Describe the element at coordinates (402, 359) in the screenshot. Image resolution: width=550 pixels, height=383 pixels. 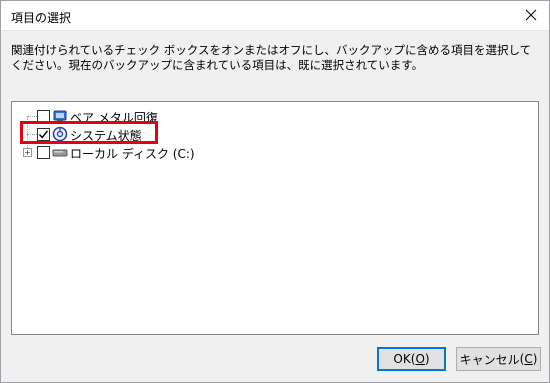
I see `ok-label: OK` at that location.